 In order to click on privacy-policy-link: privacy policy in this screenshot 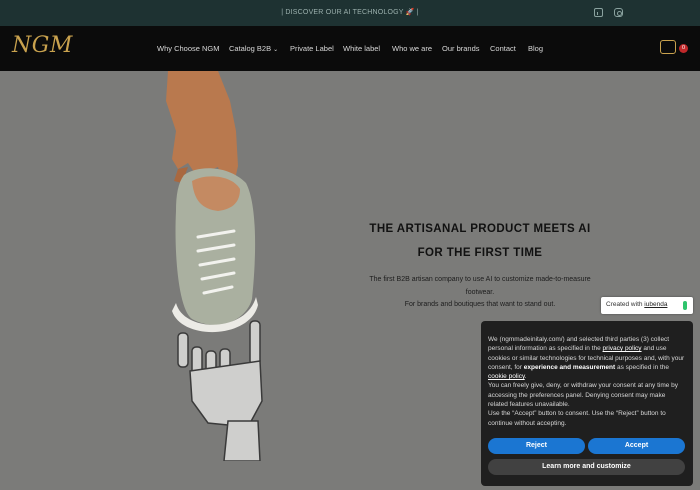, I will do `click(622, 348)`.